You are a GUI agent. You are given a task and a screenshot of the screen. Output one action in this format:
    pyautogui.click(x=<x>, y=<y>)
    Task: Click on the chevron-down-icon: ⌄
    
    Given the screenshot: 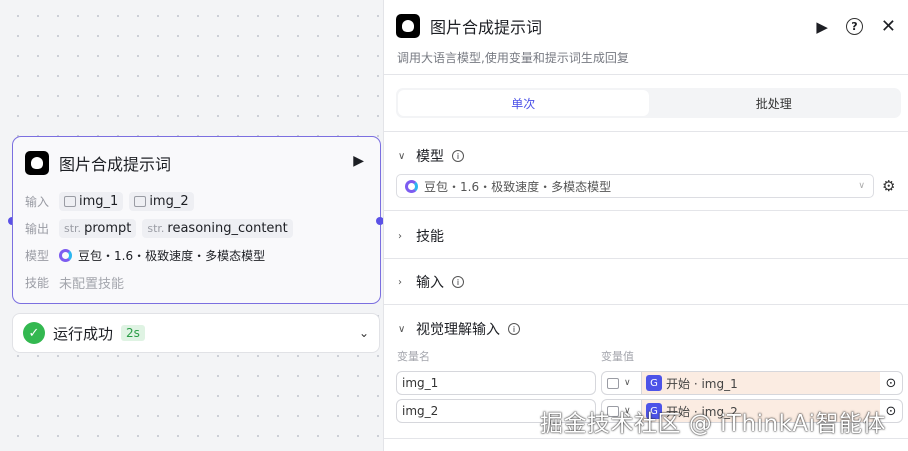 What is the action you would take?
    pyautogui.click(x=364, y=333)
    